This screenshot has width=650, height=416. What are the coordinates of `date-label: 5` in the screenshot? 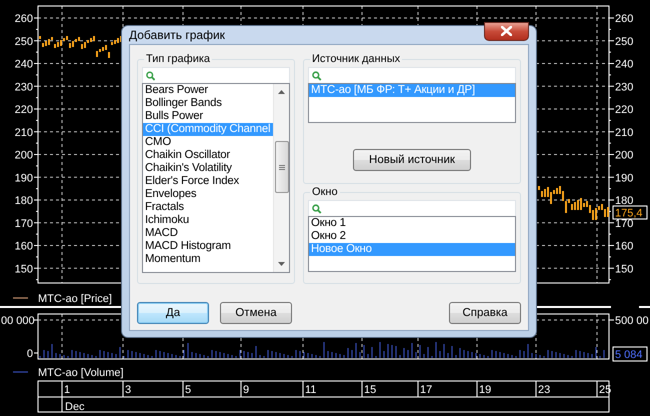 It's located at (188, 390).